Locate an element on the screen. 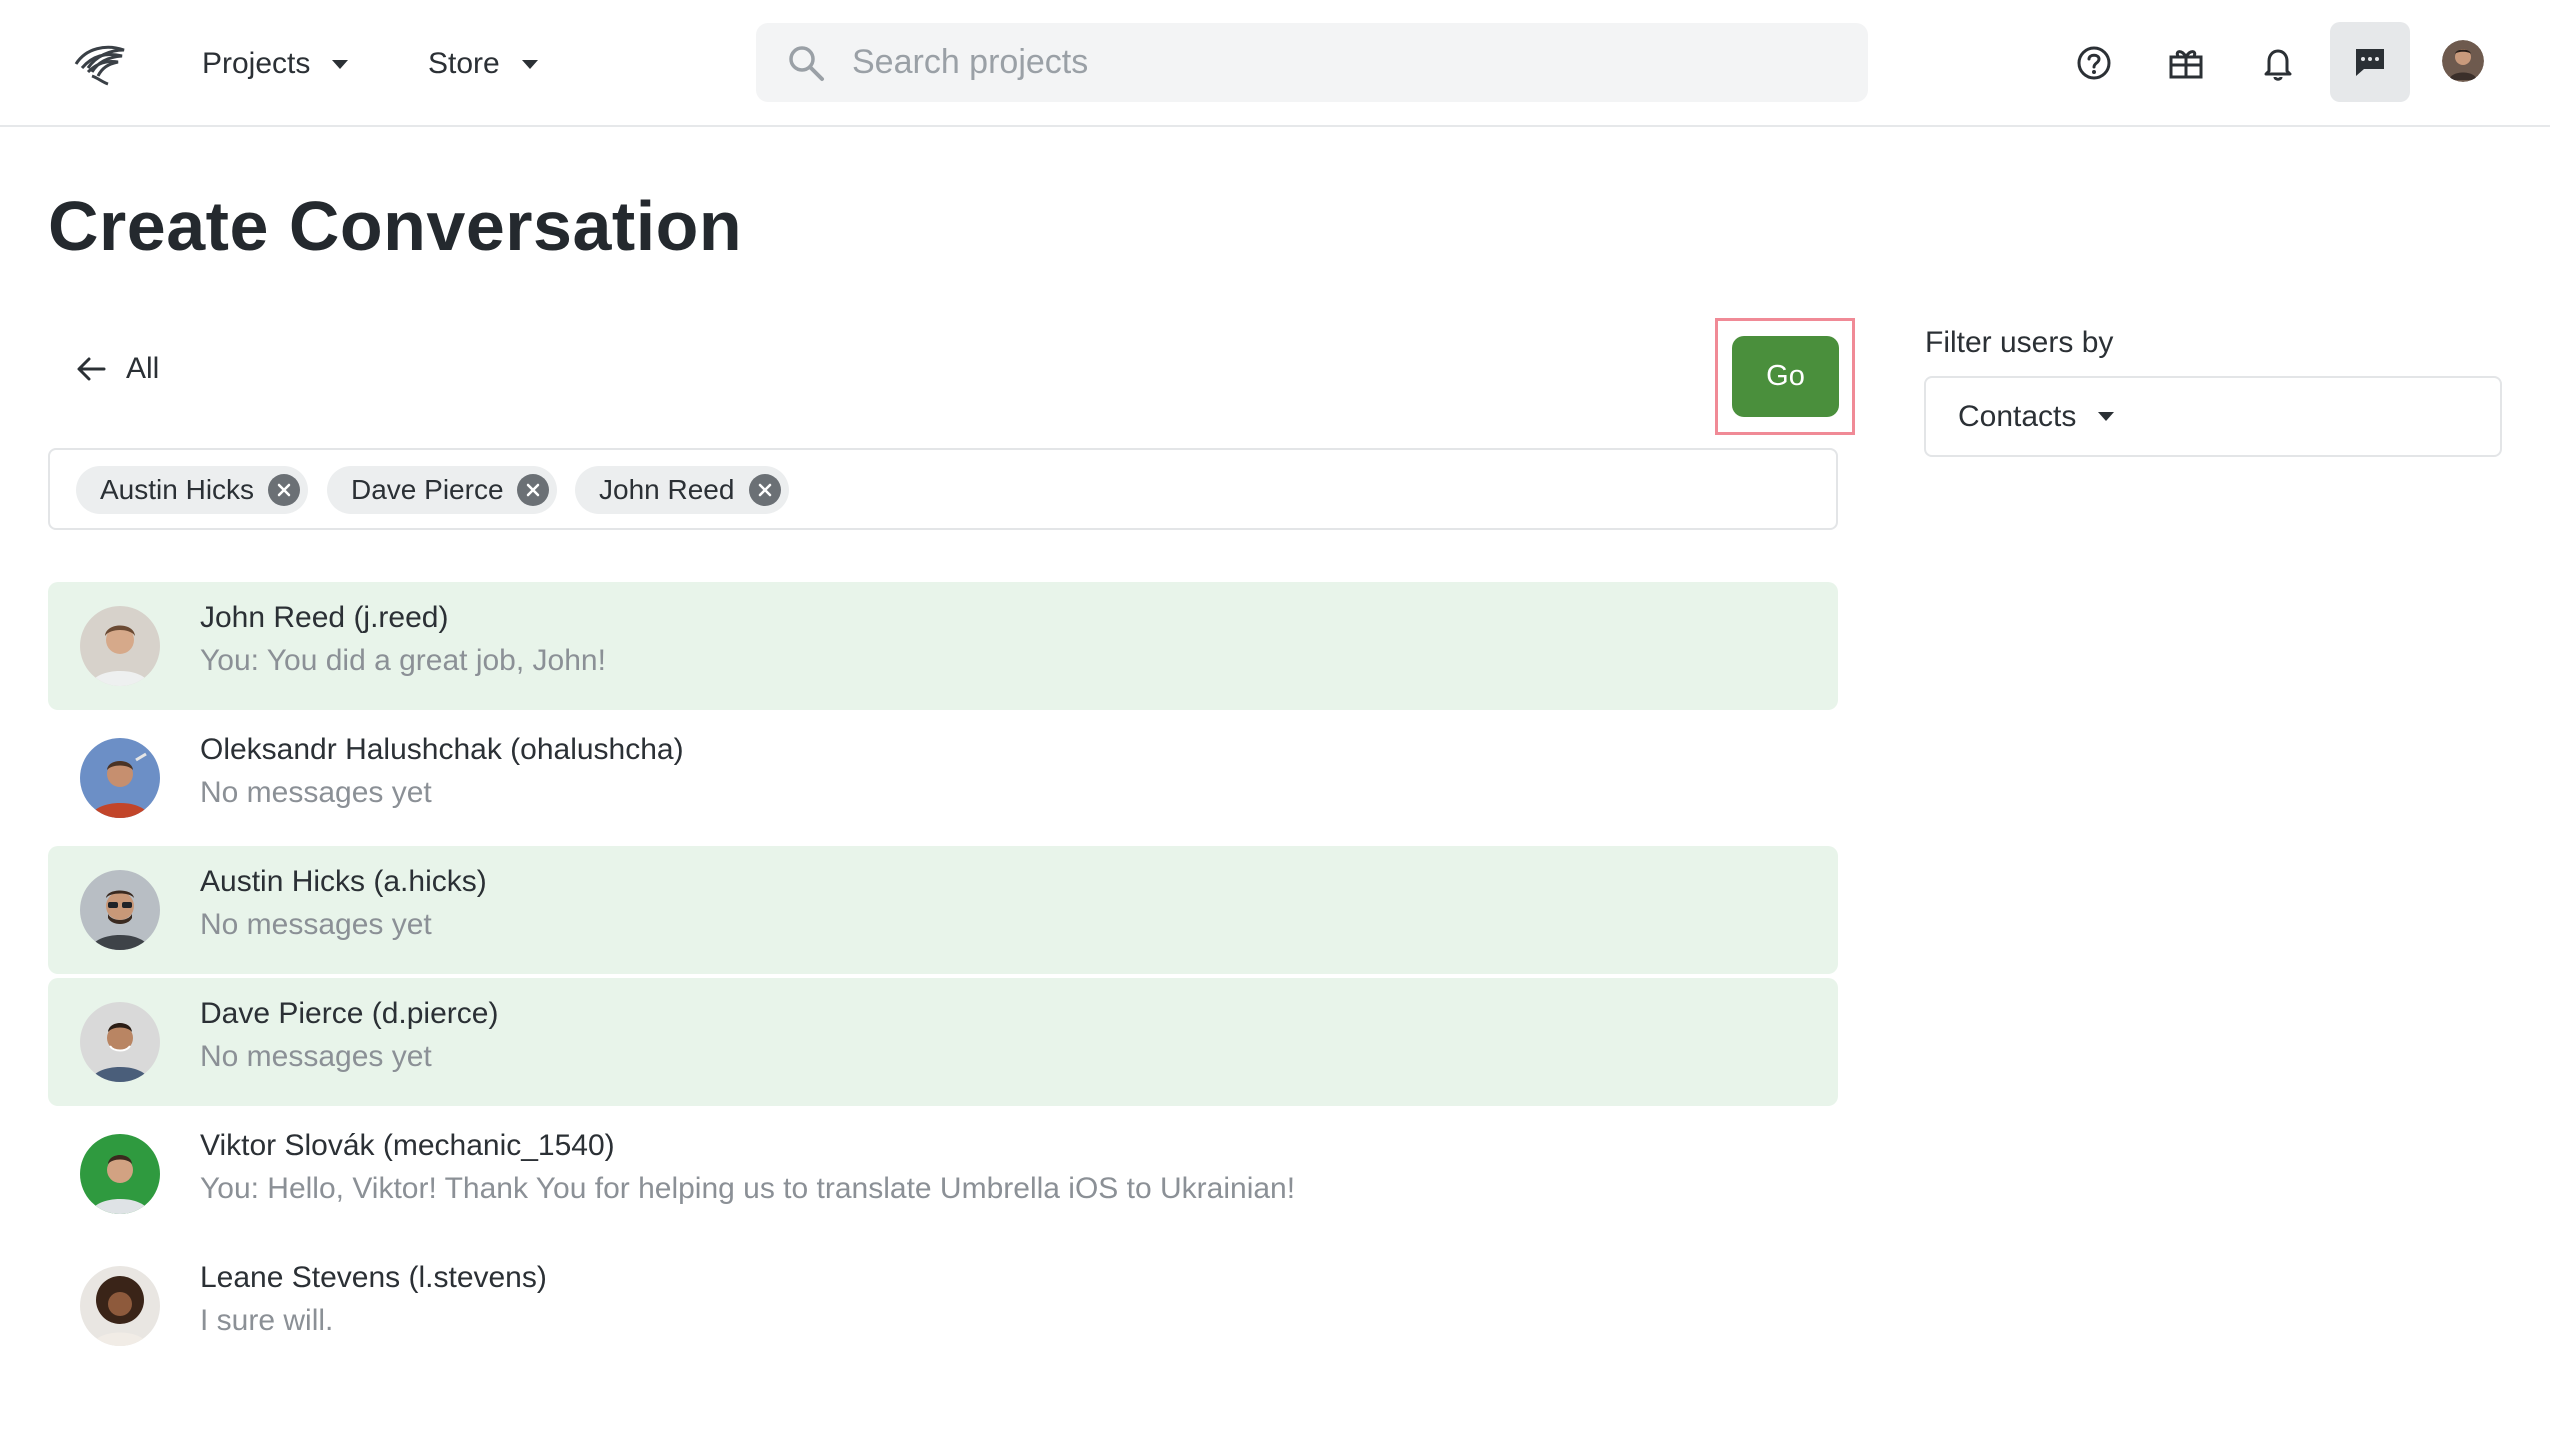 This screenshot has width=2550, height=1446. nav-projects-dropdown: Projects is located at coordinates (275, 64).